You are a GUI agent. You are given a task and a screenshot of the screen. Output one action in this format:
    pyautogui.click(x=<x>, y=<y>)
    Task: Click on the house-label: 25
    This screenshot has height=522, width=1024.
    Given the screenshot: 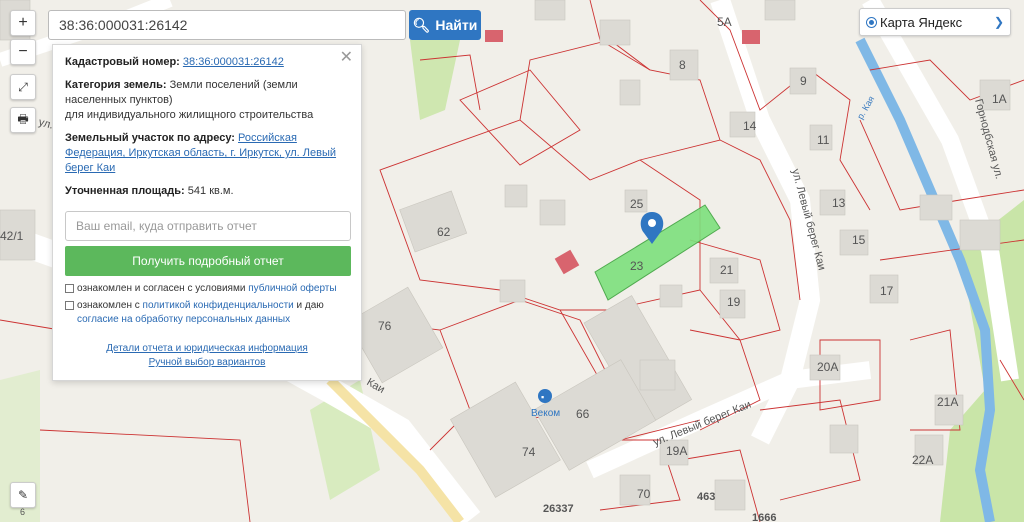 What is the action you would take?
    pyautogui.click(x=637, y=204)
    